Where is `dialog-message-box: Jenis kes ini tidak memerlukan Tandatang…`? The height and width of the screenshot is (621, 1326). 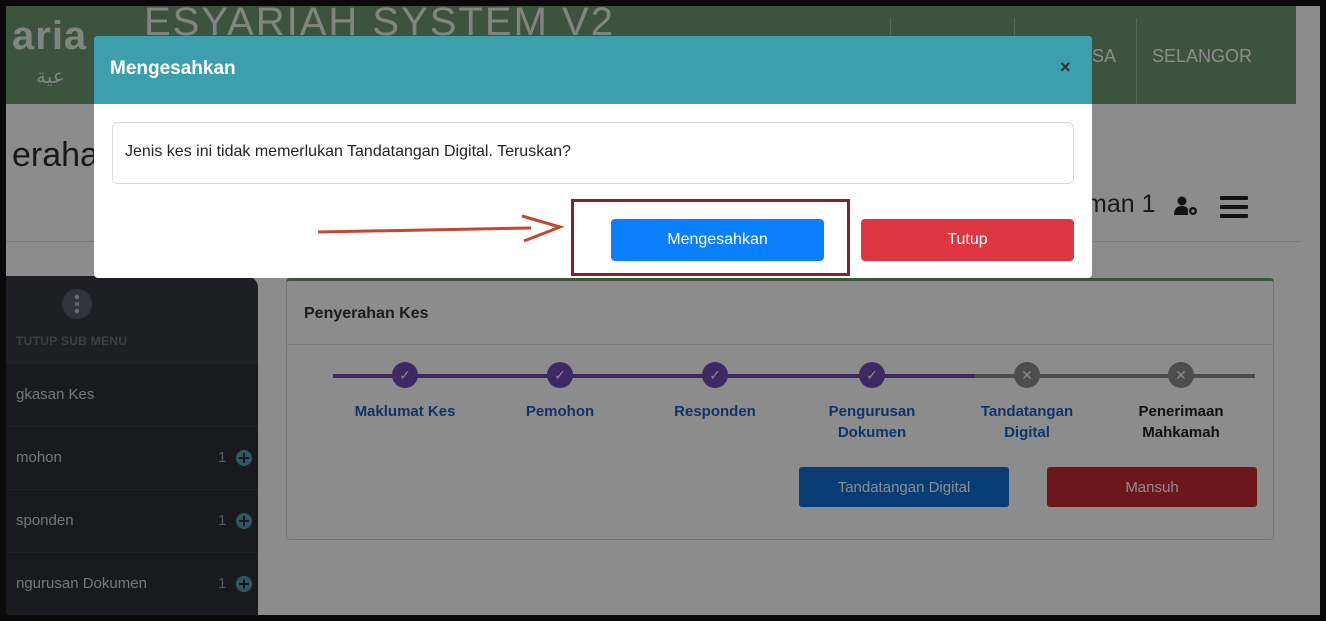
dialog-message-box: Jenis kes ini tidak memerlukan Tandatang… is located at coordinates (593, 153).